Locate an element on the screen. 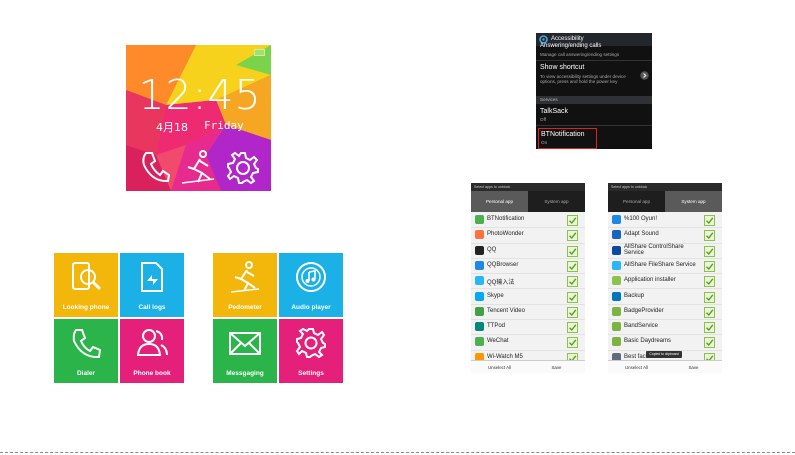  app-row: QQ is located at coordinates (528, 251).